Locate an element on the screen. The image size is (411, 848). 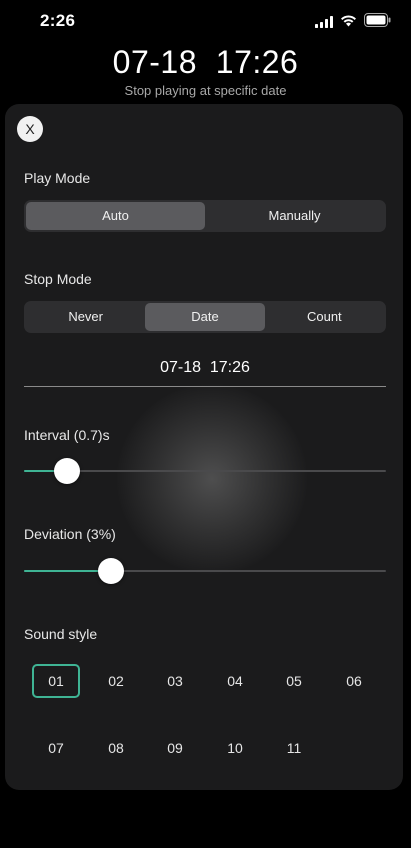
deviation-slider-thumb is located at coordinates (111, 571).